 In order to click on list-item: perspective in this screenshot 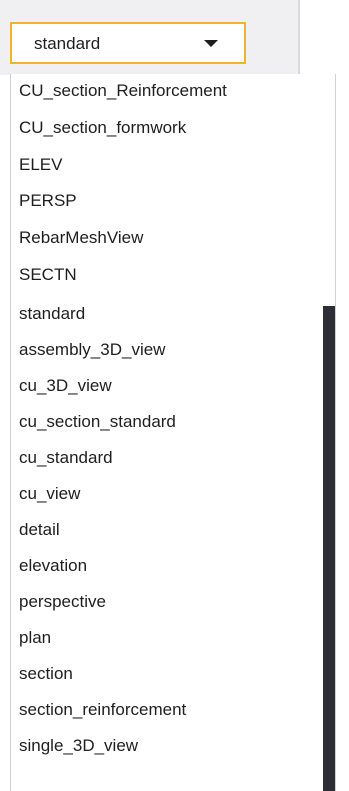, I will do `click(169, 602)`.